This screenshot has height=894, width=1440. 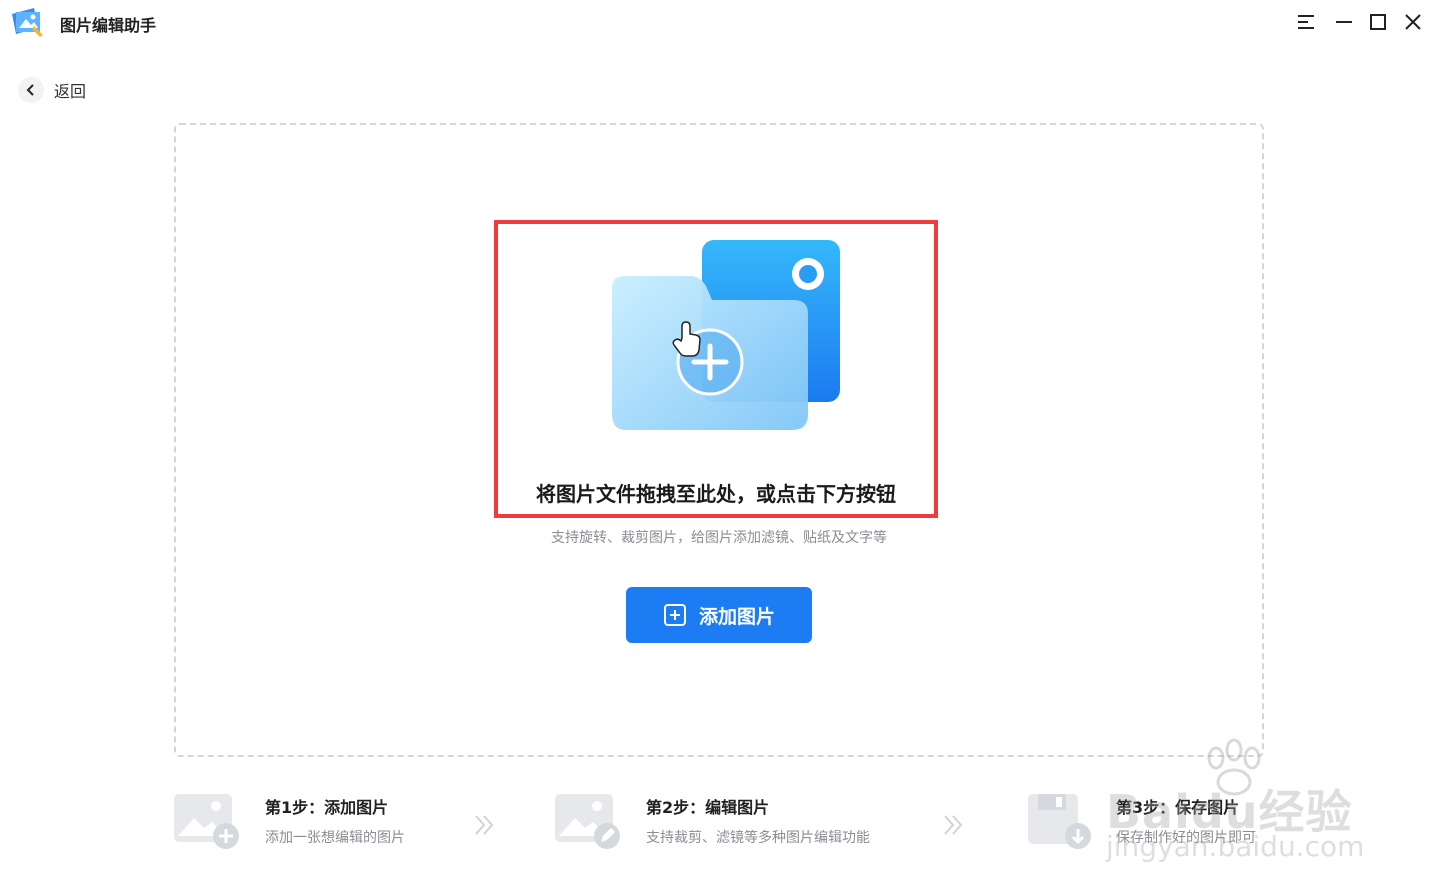 What do you see at coordinates (674, 615) in the screenshot?
I see `plus-square-icon` at bounding box center [674, 615].